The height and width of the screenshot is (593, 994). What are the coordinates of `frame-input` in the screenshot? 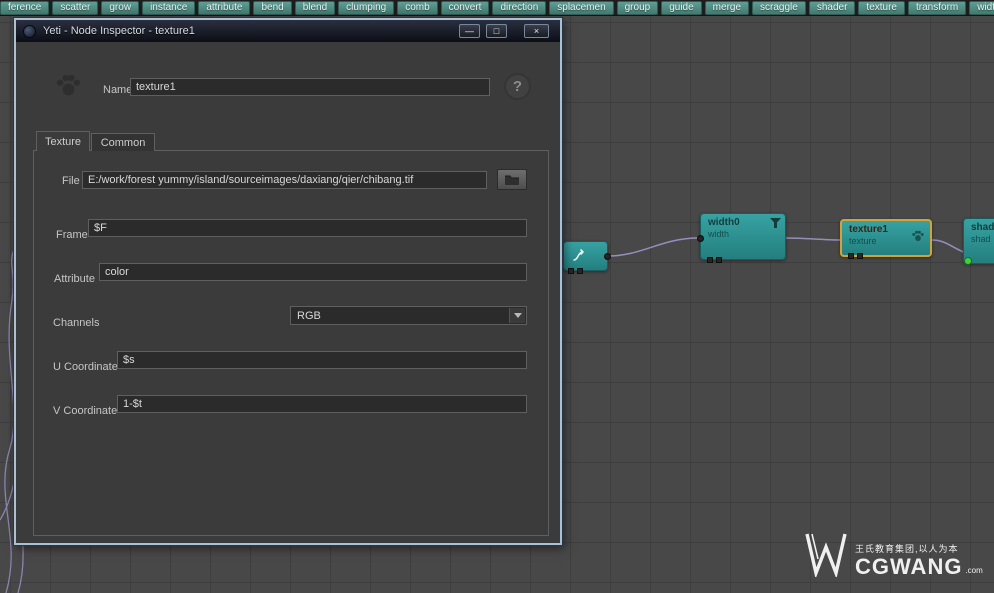 It's located at (307, 228).